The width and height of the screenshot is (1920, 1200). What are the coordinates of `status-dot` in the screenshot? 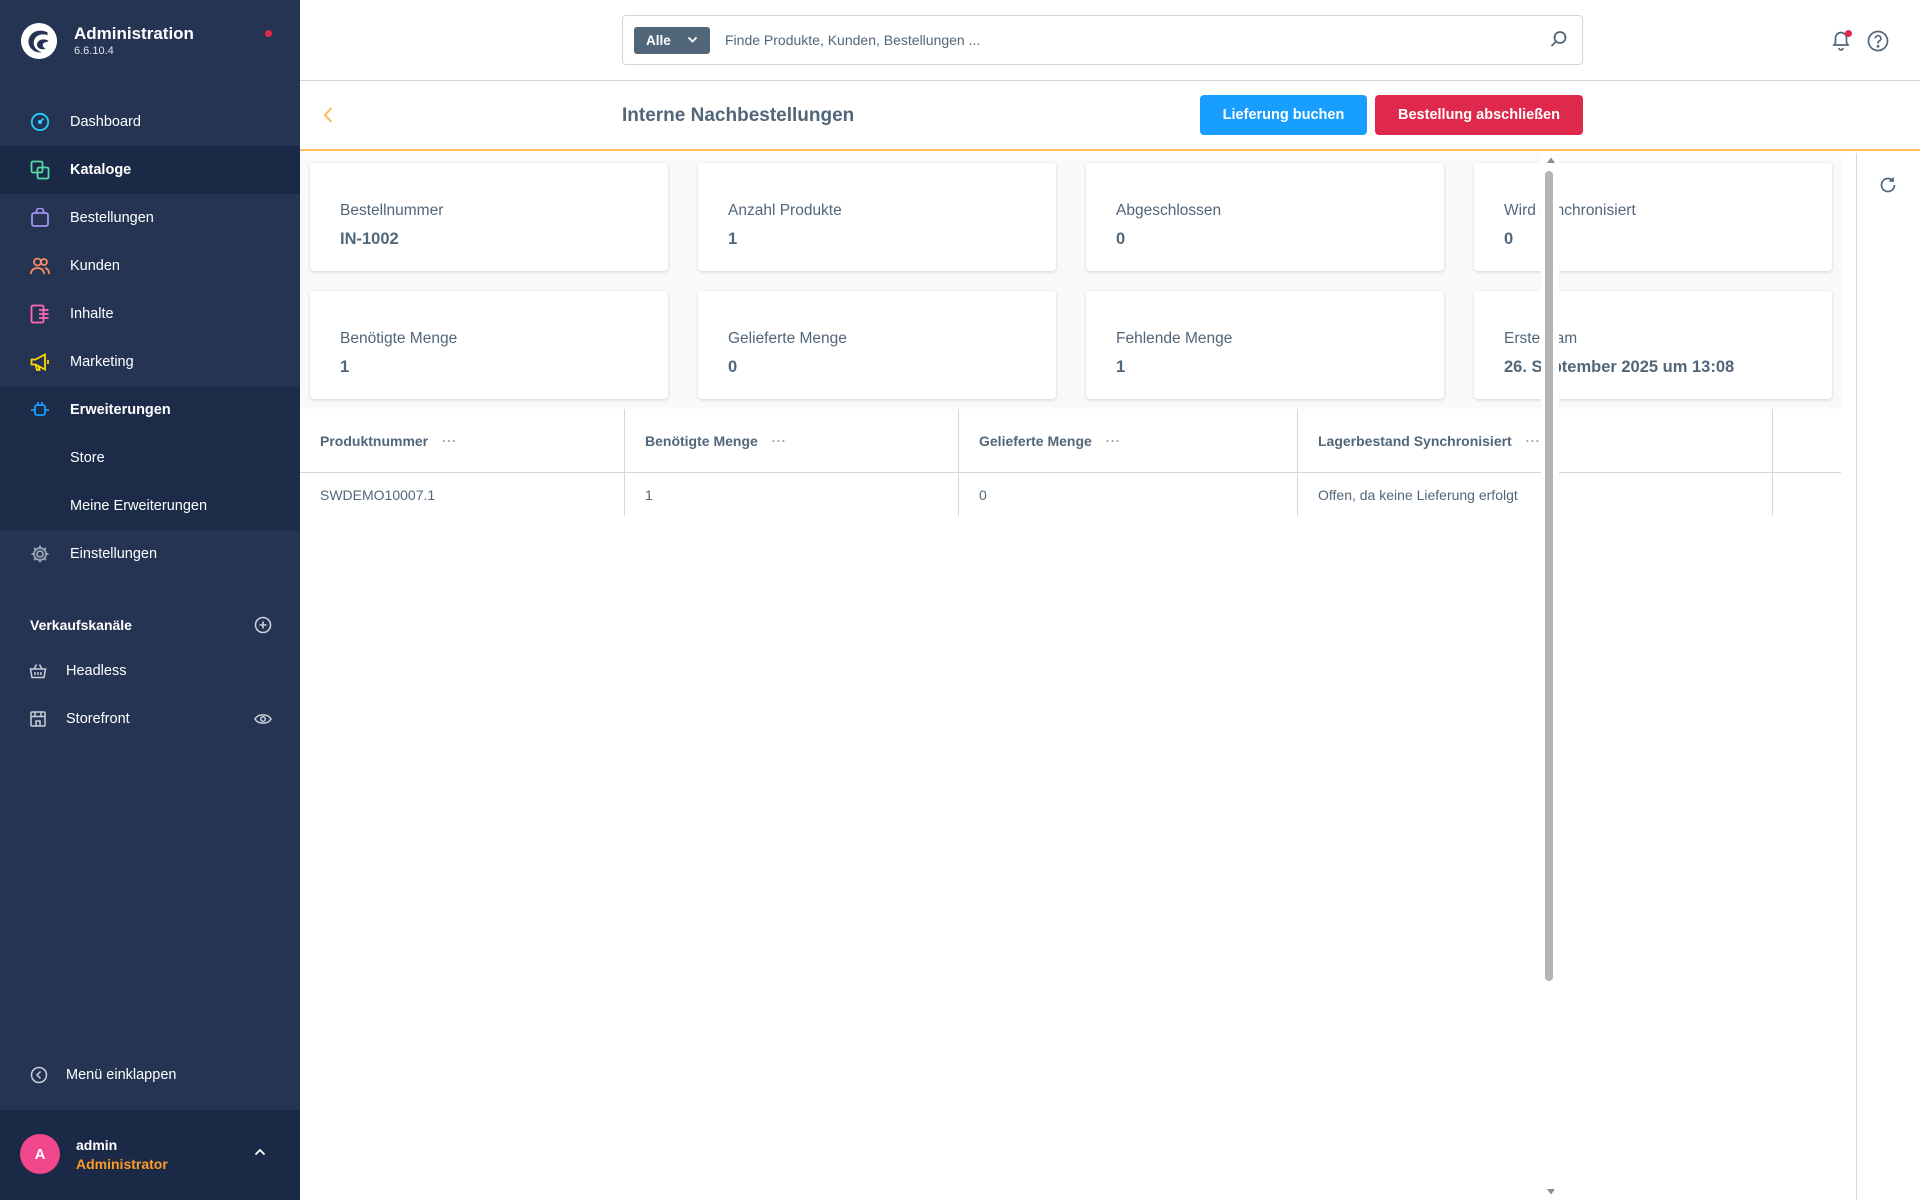 It's located at (268, 33).